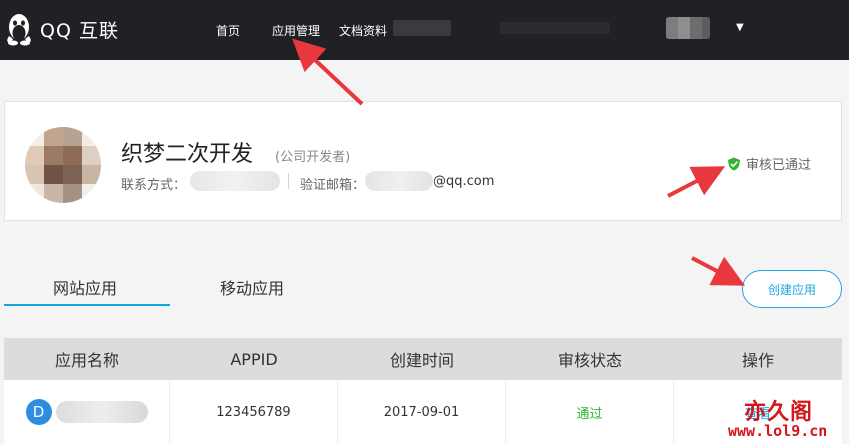 The image size is (849, 444). What do you see at coordinates (589, 360) in the screenshot?
I see `column-header-status: 审核状态` at bounding box center [589, 360].